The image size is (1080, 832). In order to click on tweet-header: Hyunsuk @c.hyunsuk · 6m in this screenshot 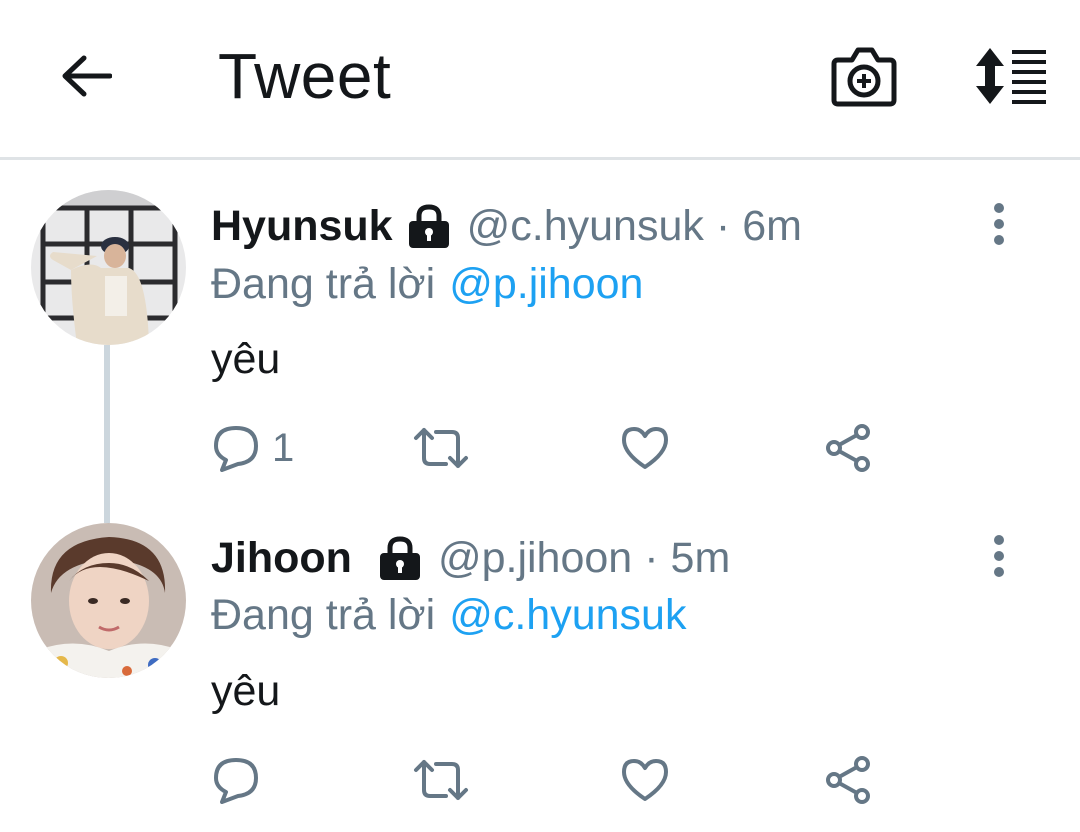, I will do `click(506, 226)`.